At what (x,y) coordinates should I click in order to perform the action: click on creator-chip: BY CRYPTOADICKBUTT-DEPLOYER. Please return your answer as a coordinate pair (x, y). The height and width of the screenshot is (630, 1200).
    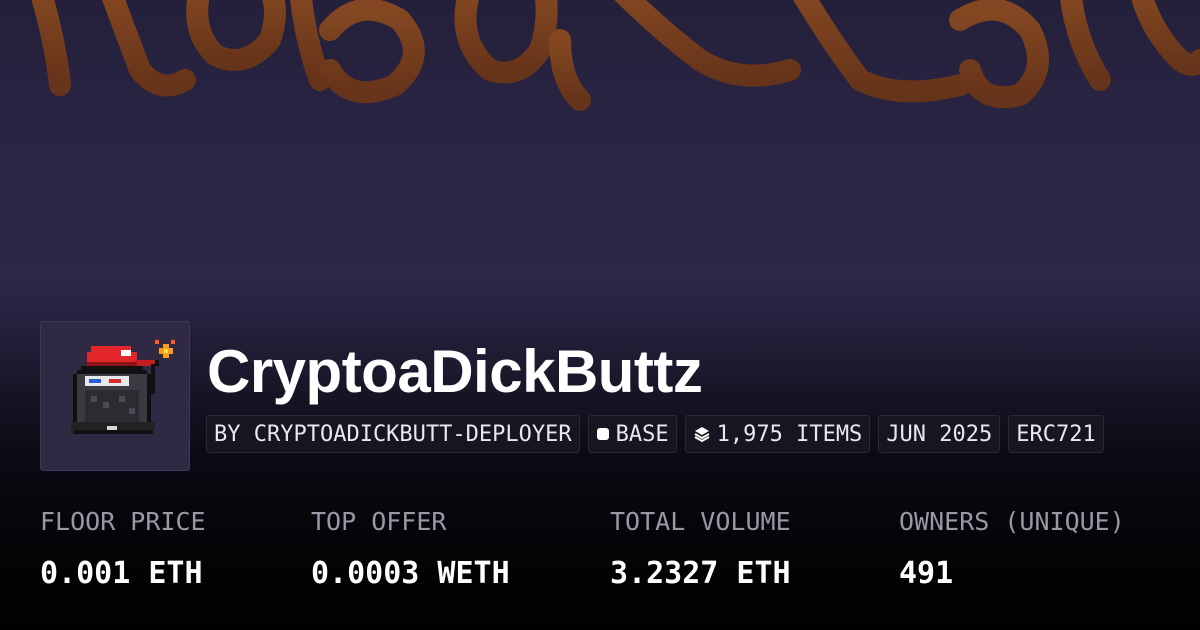
    Looking at the image, I should click on (393, 434).